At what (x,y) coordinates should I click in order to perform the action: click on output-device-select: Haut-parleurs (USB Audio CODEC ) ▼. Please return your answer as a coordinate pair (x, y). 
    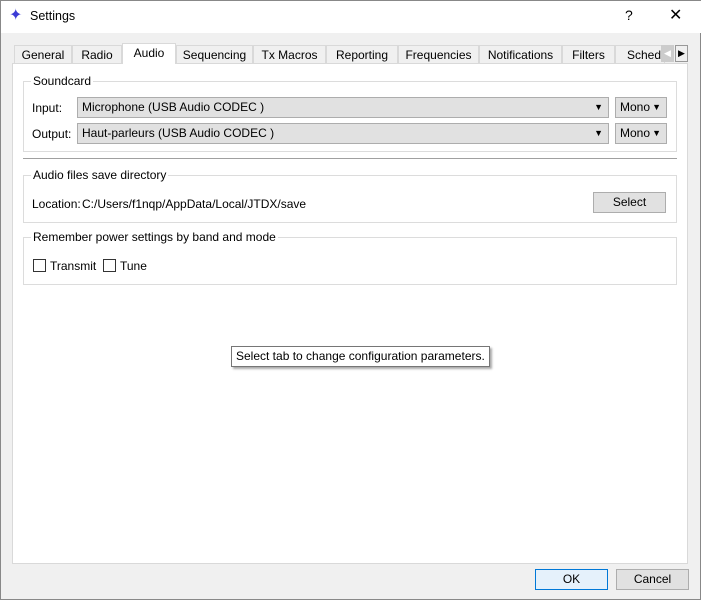
    Looking at the image, I should click on (343, 133).